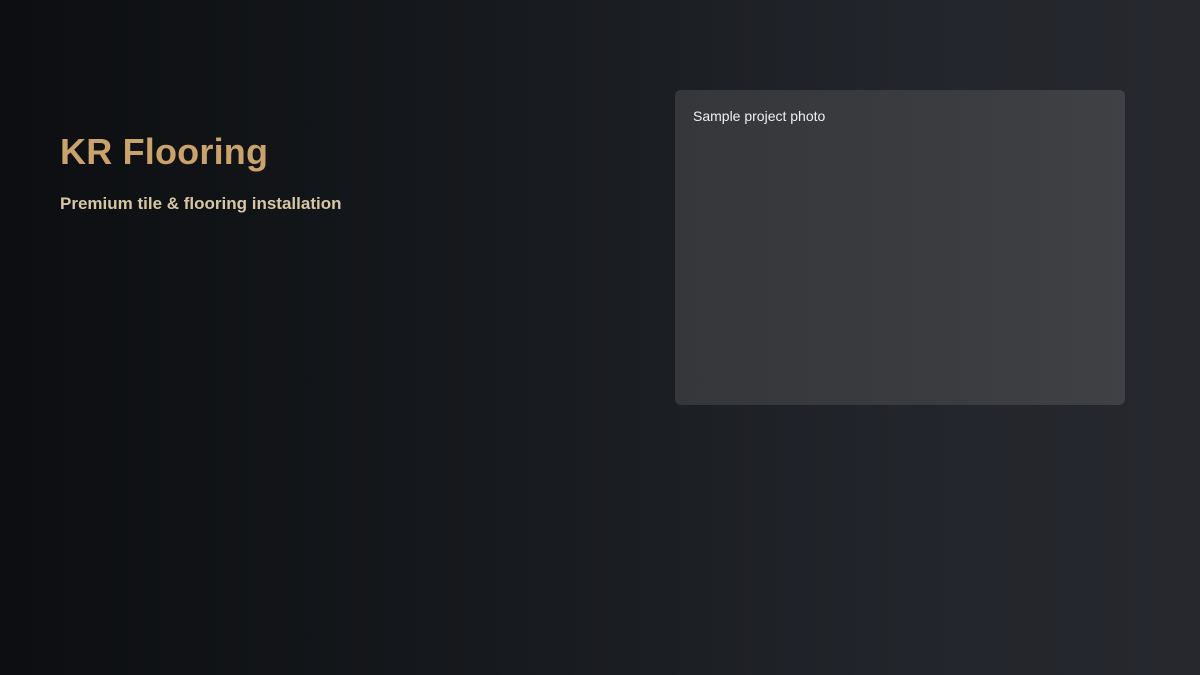 This screenshot has width=1200, height=675. Describe the element at coordinates (201, 203) in the screenshot. I see `tagline: Premium tile & flooring installation` at that location.